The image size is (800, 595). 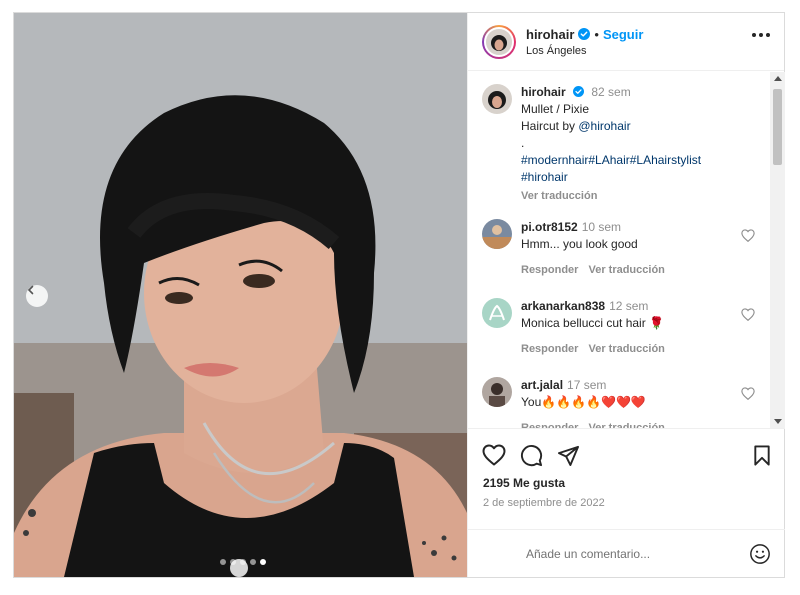 What do you see at coordinates (263, 562) in the screenshot?
I see `carousel-dot-active` at bounding box center [263, 562].